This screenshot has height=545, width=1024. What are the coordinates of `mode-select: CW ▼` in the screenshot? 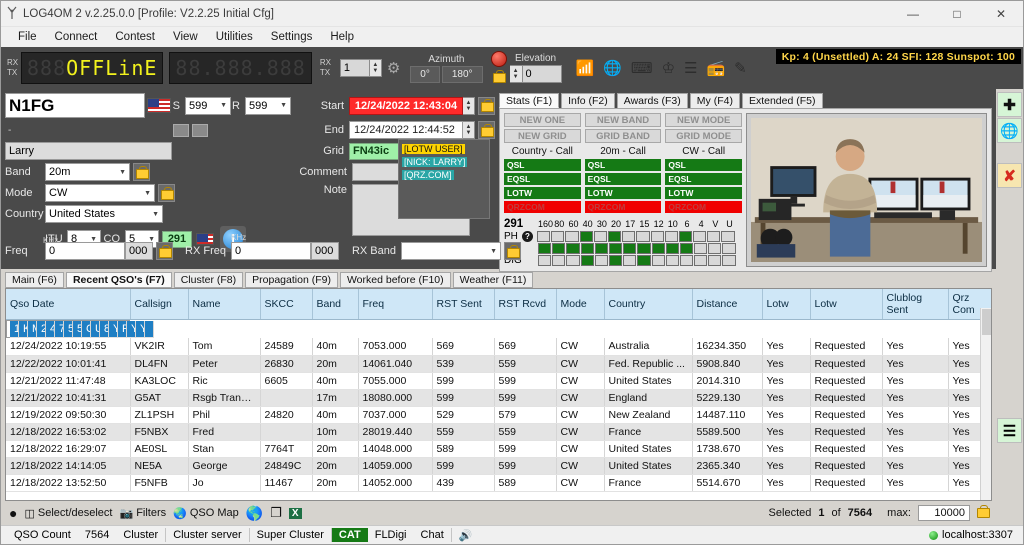 It's located at (100, 193).